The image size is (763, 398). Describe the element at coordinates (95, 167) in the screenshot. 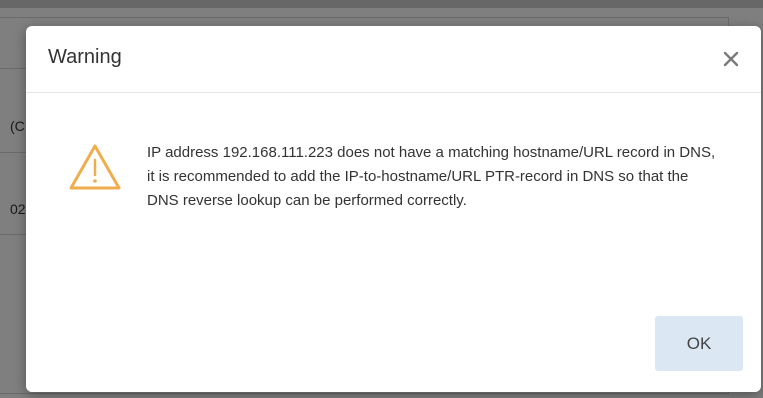

I see `warning-triangle-icon` at that location.